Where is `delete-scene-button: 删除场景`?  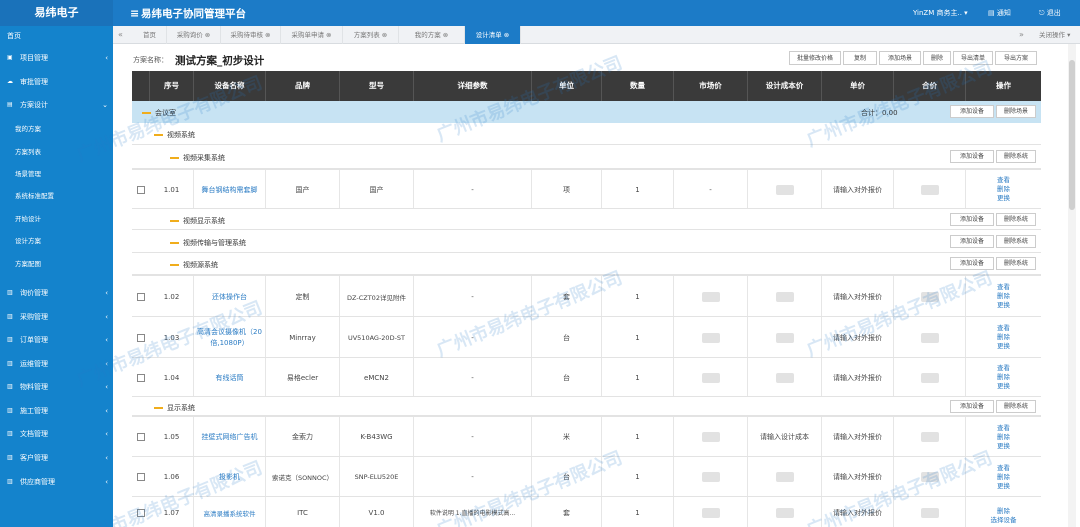
delete-scene-button: 删除场景 is located at coordinates (1016, 111).